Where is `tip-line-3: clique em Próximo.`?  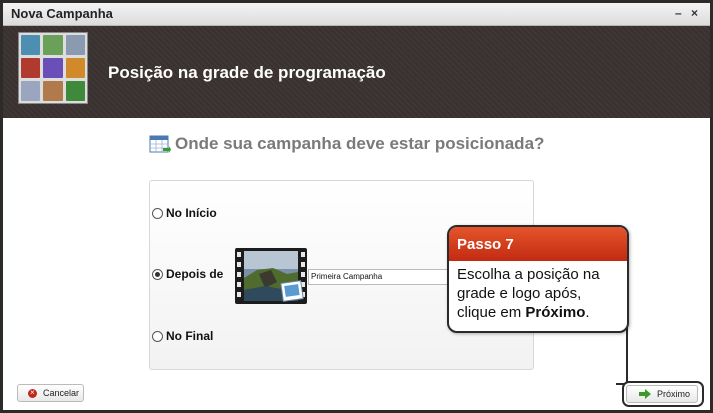
tip-line-3: clique em Próximo. is located at coordinates (538, 312).